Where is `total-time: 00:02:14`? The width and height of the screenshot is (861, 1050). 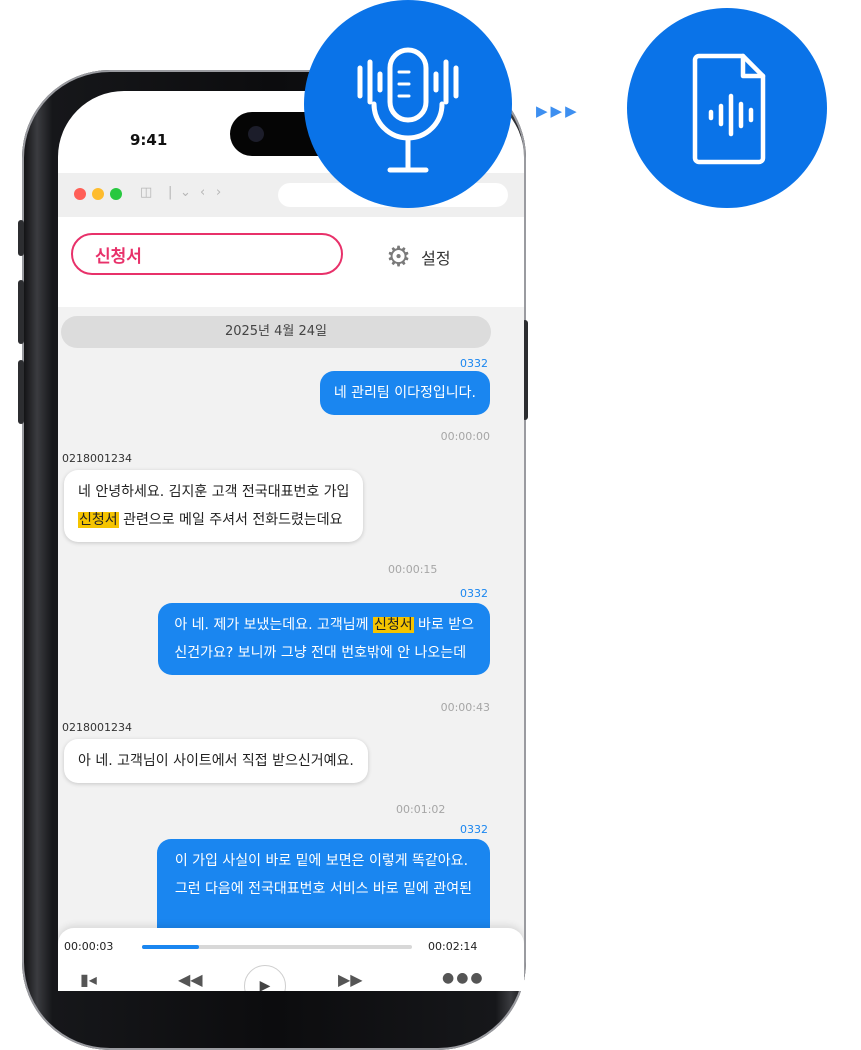
total-time: 00:02:14 is located at coordinates (453, 946).